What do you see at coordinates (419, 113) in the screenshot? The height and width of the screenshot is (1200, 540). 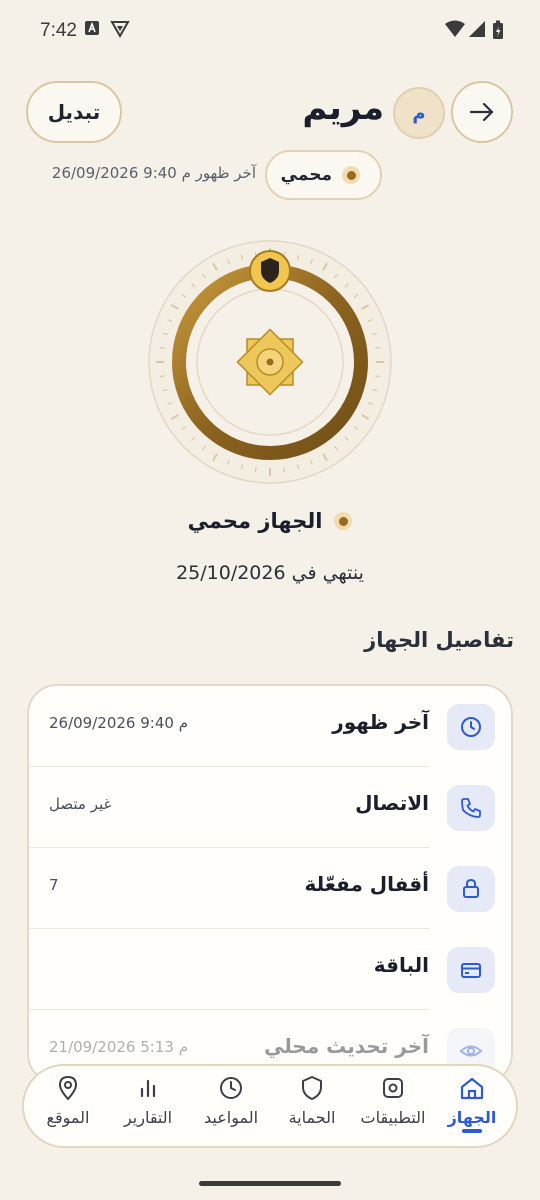 I see `avatar: م` at bounding box center [419, 113].